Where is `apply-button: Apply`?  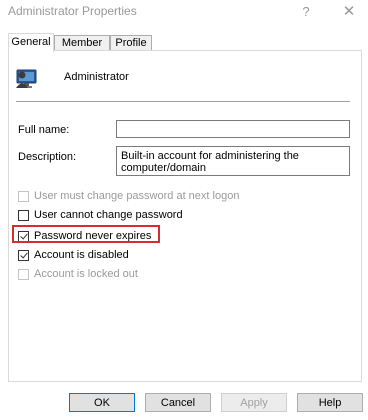
apply-button: Apply is located at coordinates (254, 402).